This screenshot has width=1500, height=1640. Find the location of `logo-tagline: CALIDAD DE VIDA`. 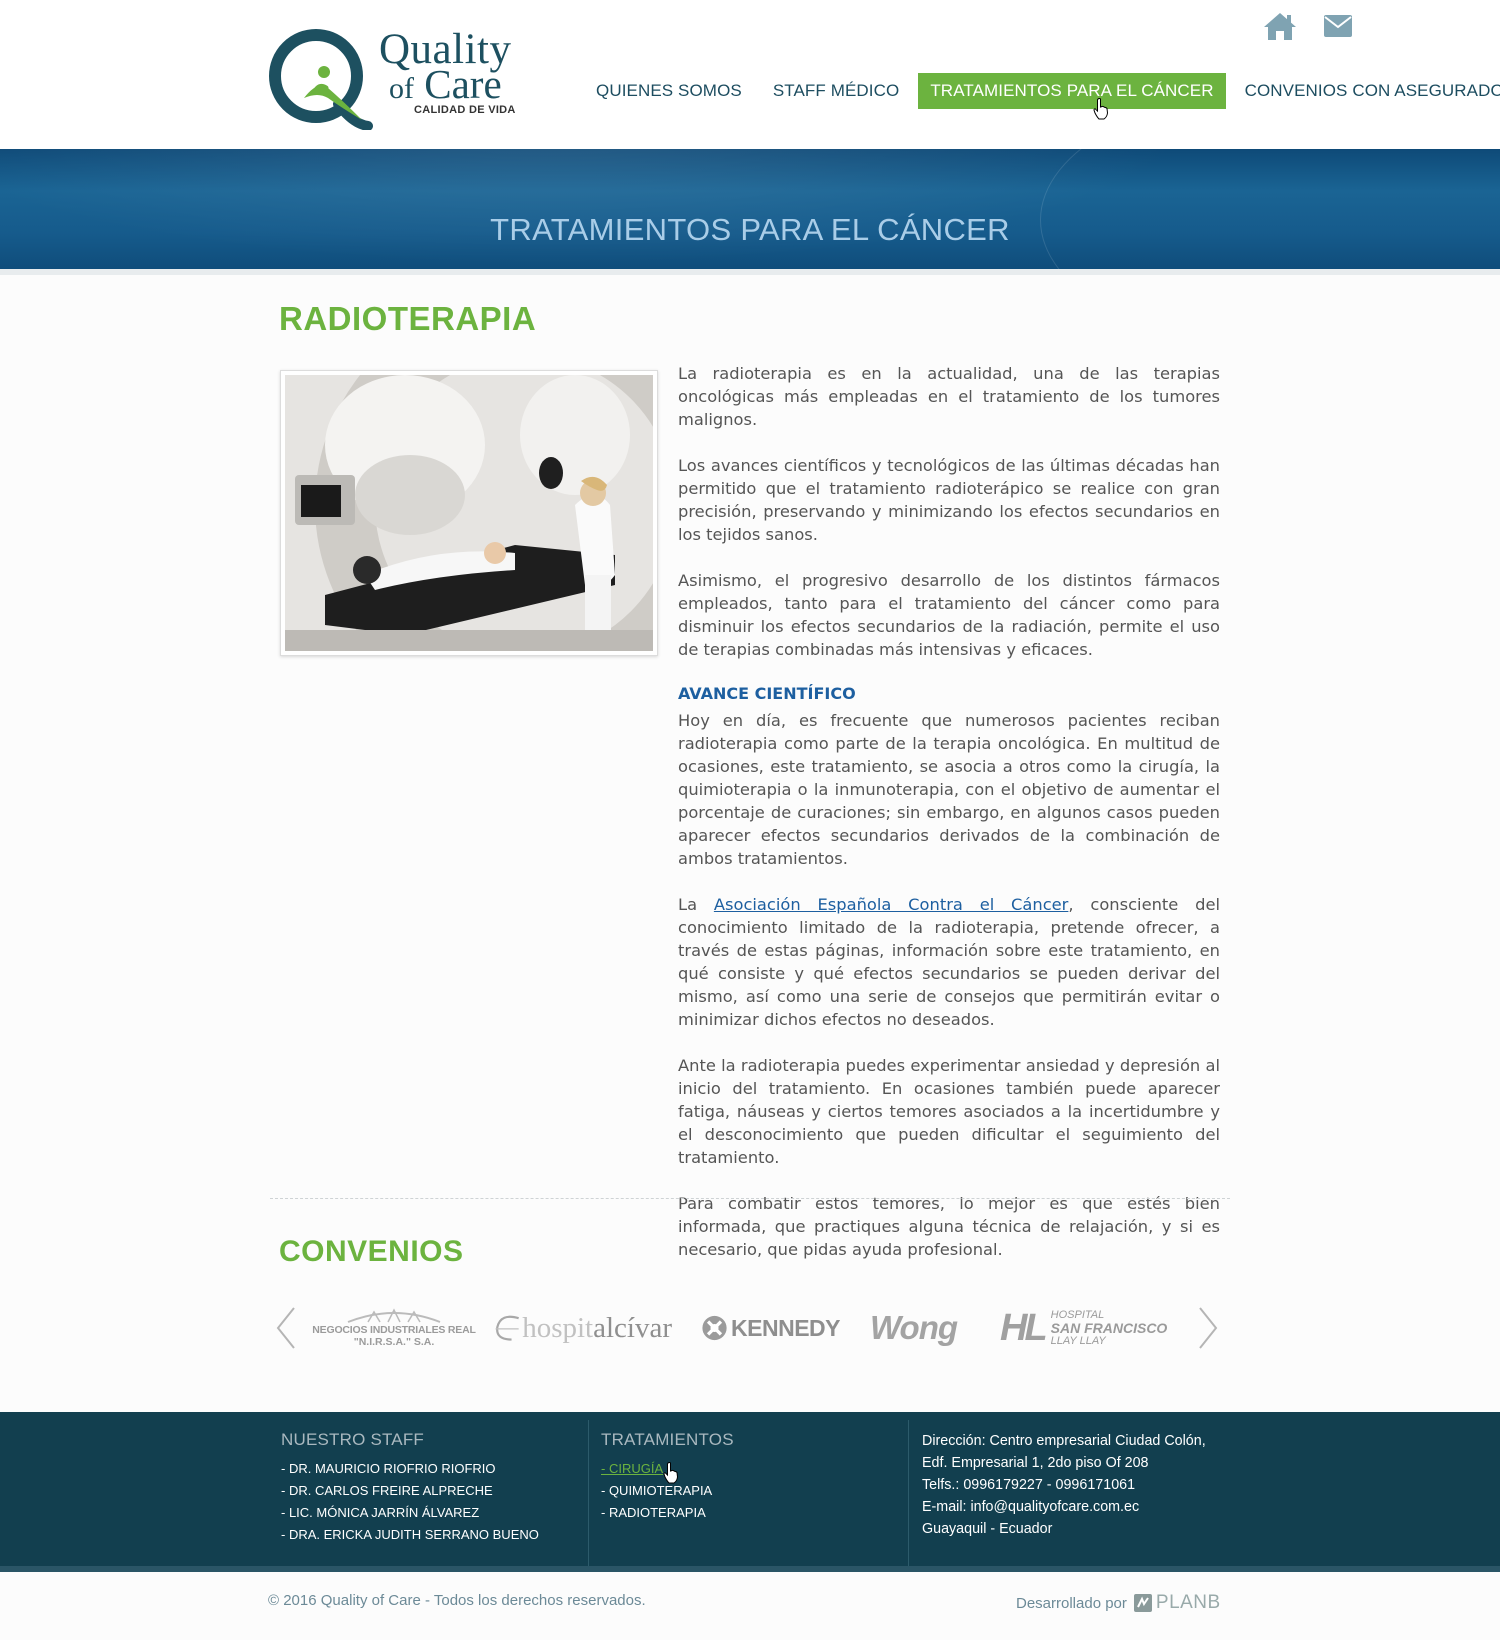

logo-tagline: CALIDAD DE VIDA is located at coordinates (465, 110).